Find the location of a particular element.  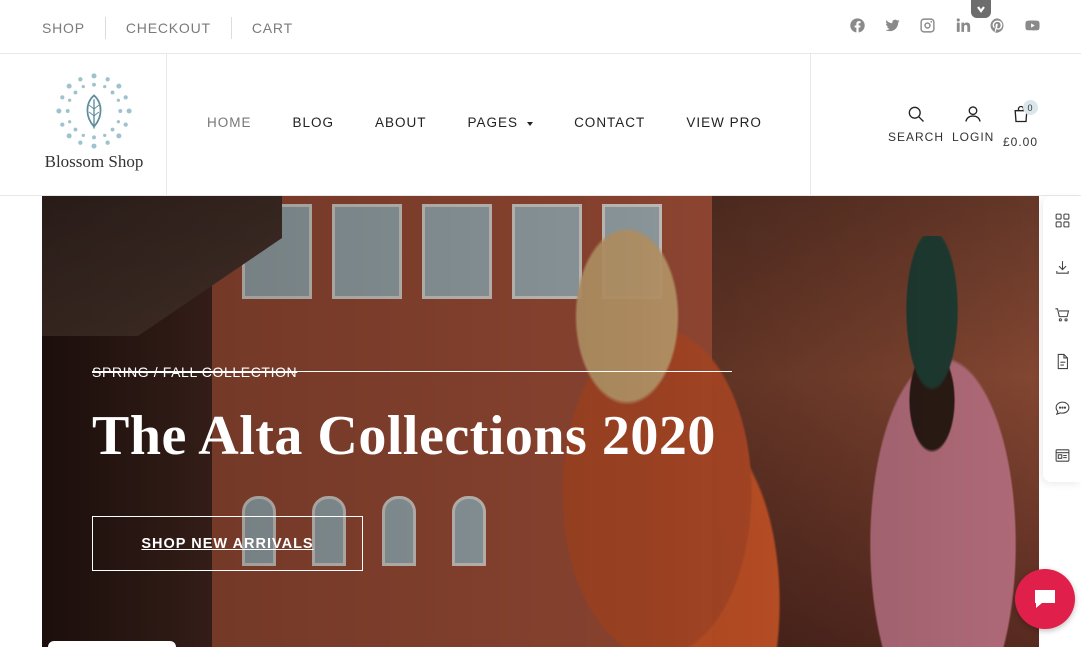

slider-indicator is located at coordinates (112, 644).